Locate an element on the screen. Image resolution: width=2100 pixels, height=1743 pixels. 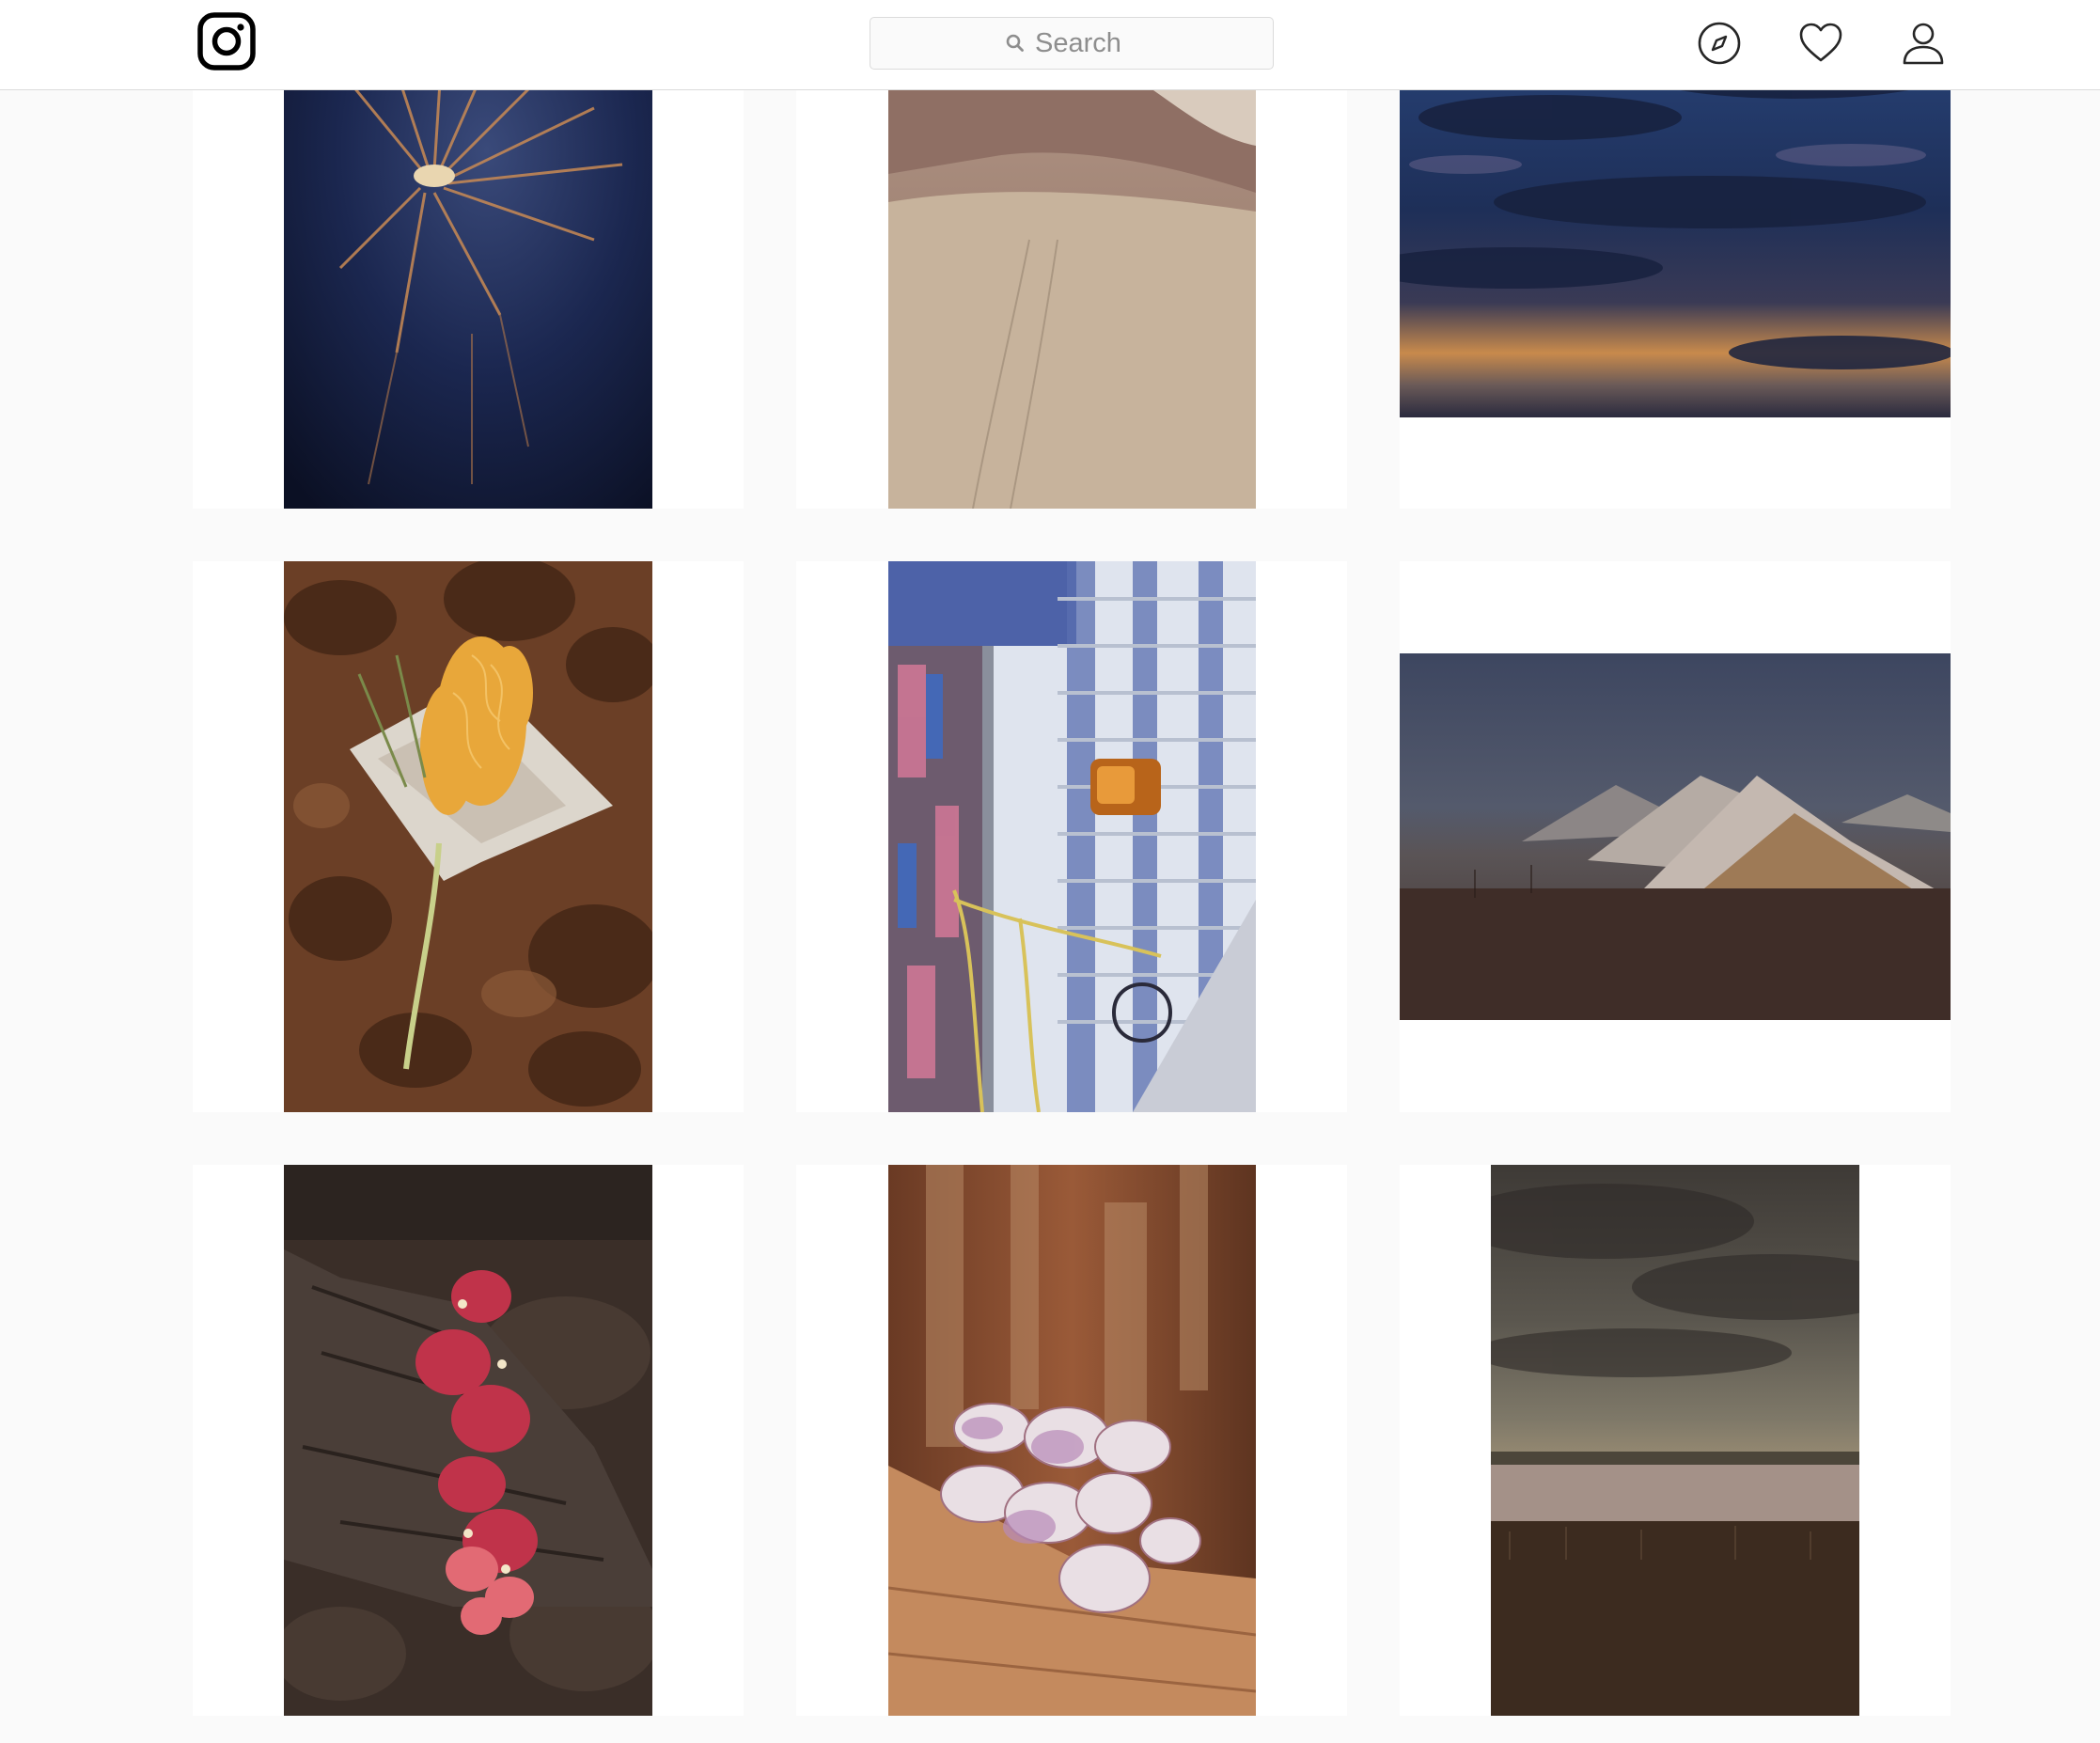
top-navigation-bar is located at coordinates (1050, 45).